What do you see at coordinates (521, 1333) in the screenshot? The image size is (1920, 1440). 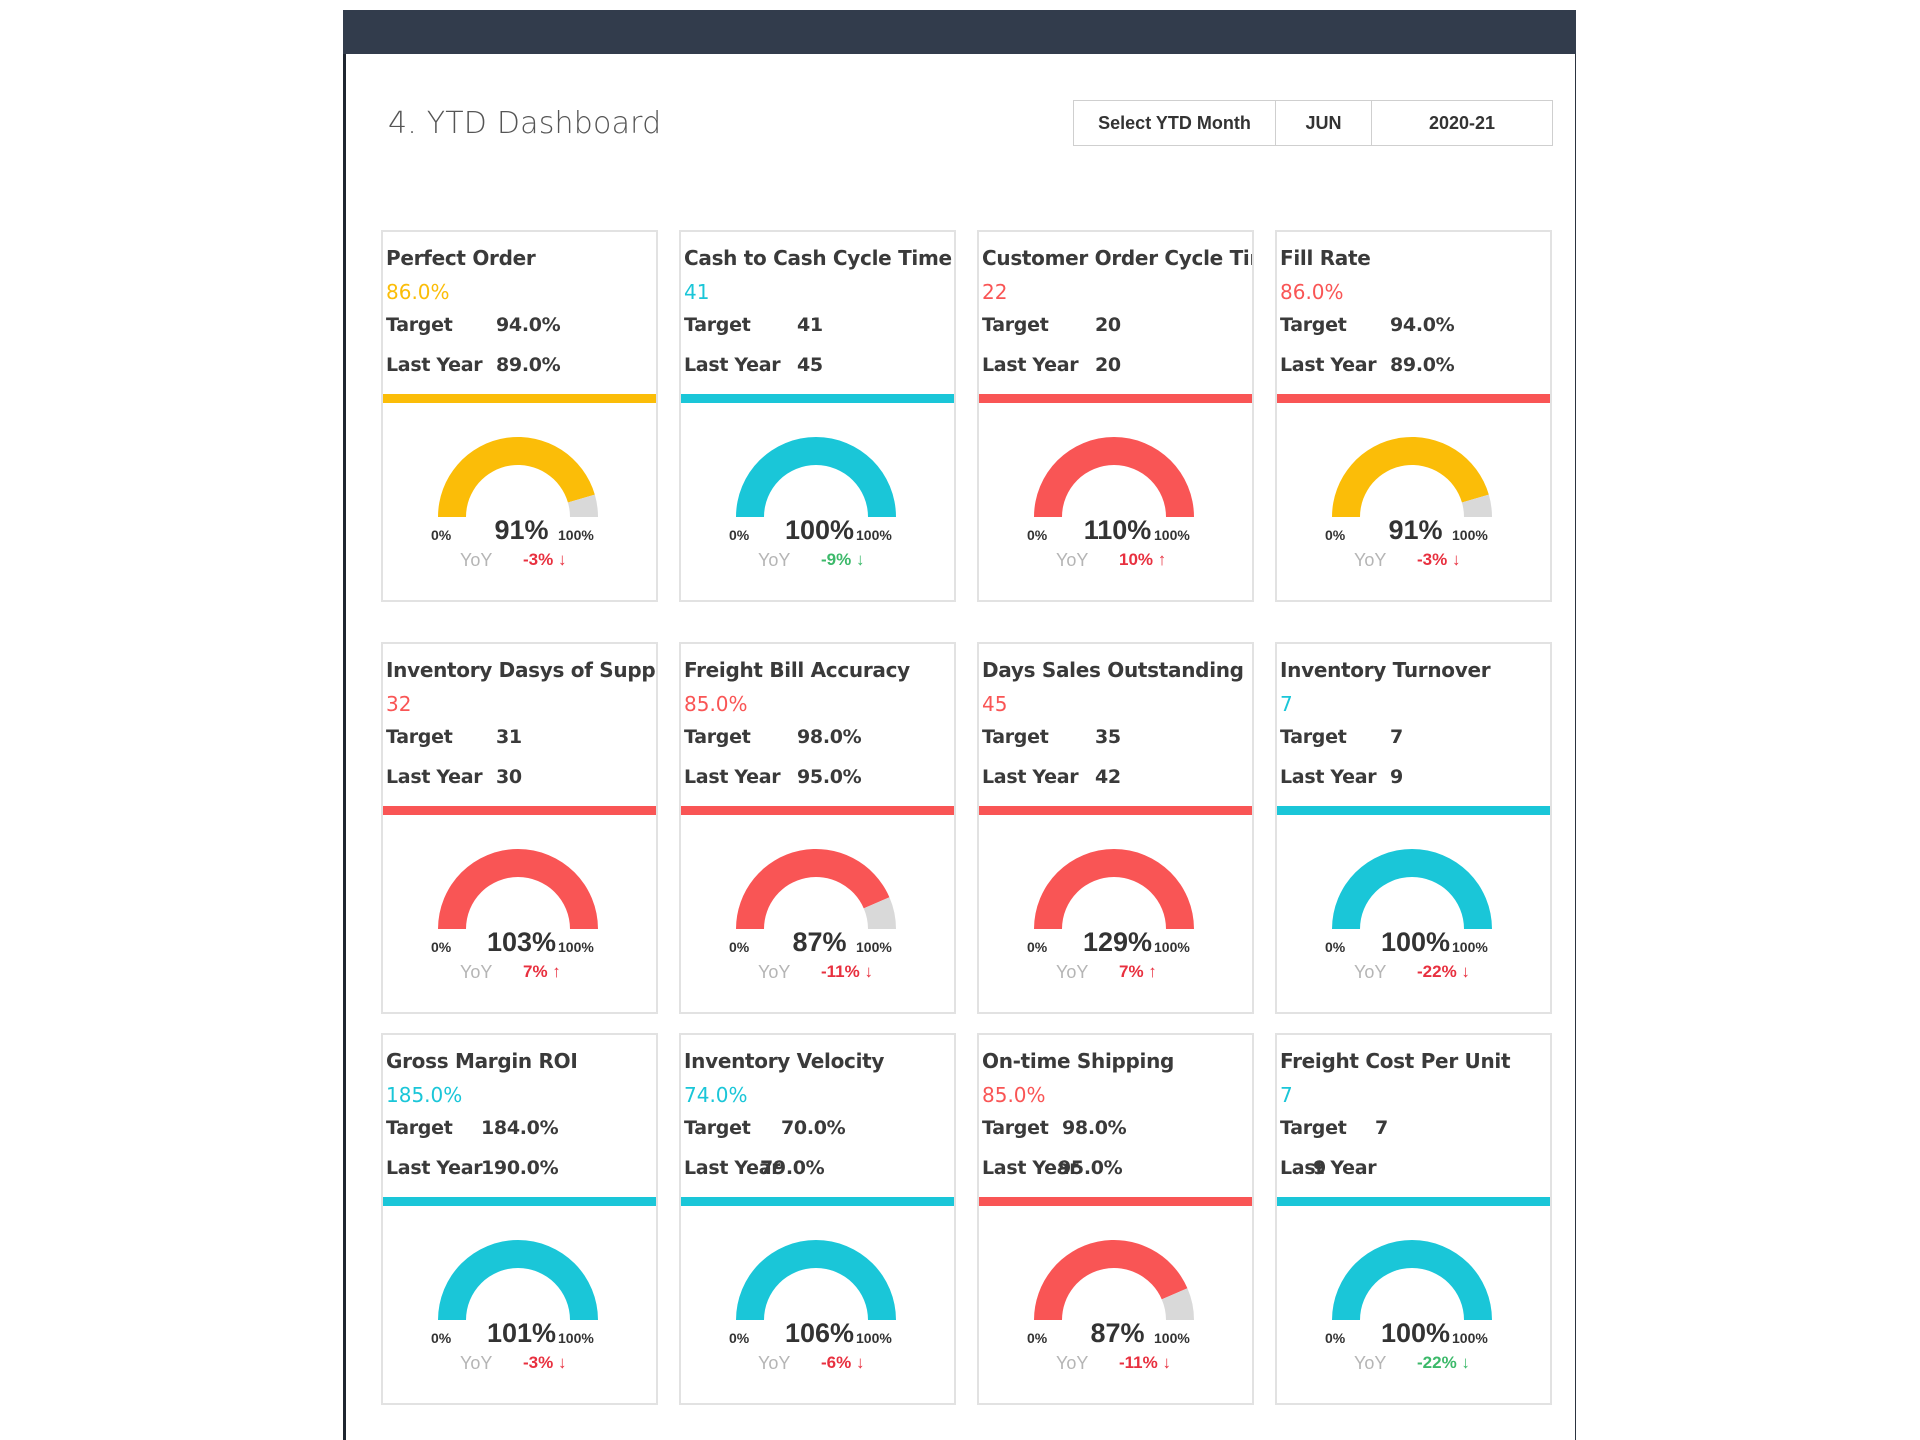 I see `gauge-percent: 101%` at bounding box center [521, 1333].